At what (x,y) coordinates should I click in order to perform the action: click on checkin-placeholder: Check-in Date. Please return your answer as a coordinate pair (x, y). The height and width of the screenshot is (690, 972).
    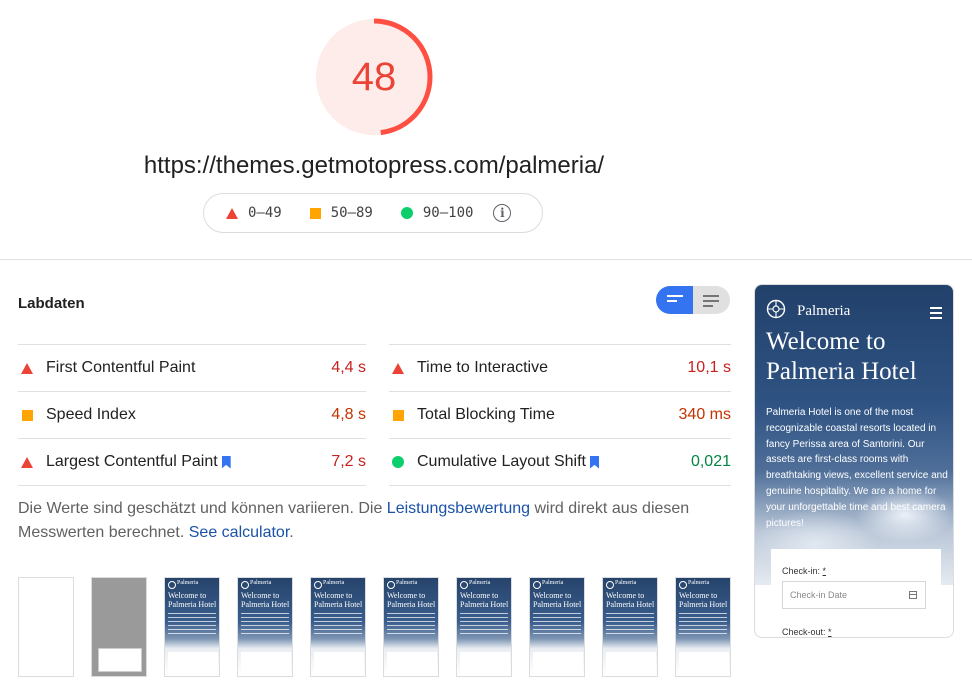
    Looking at the image, I should click on (819, 595).